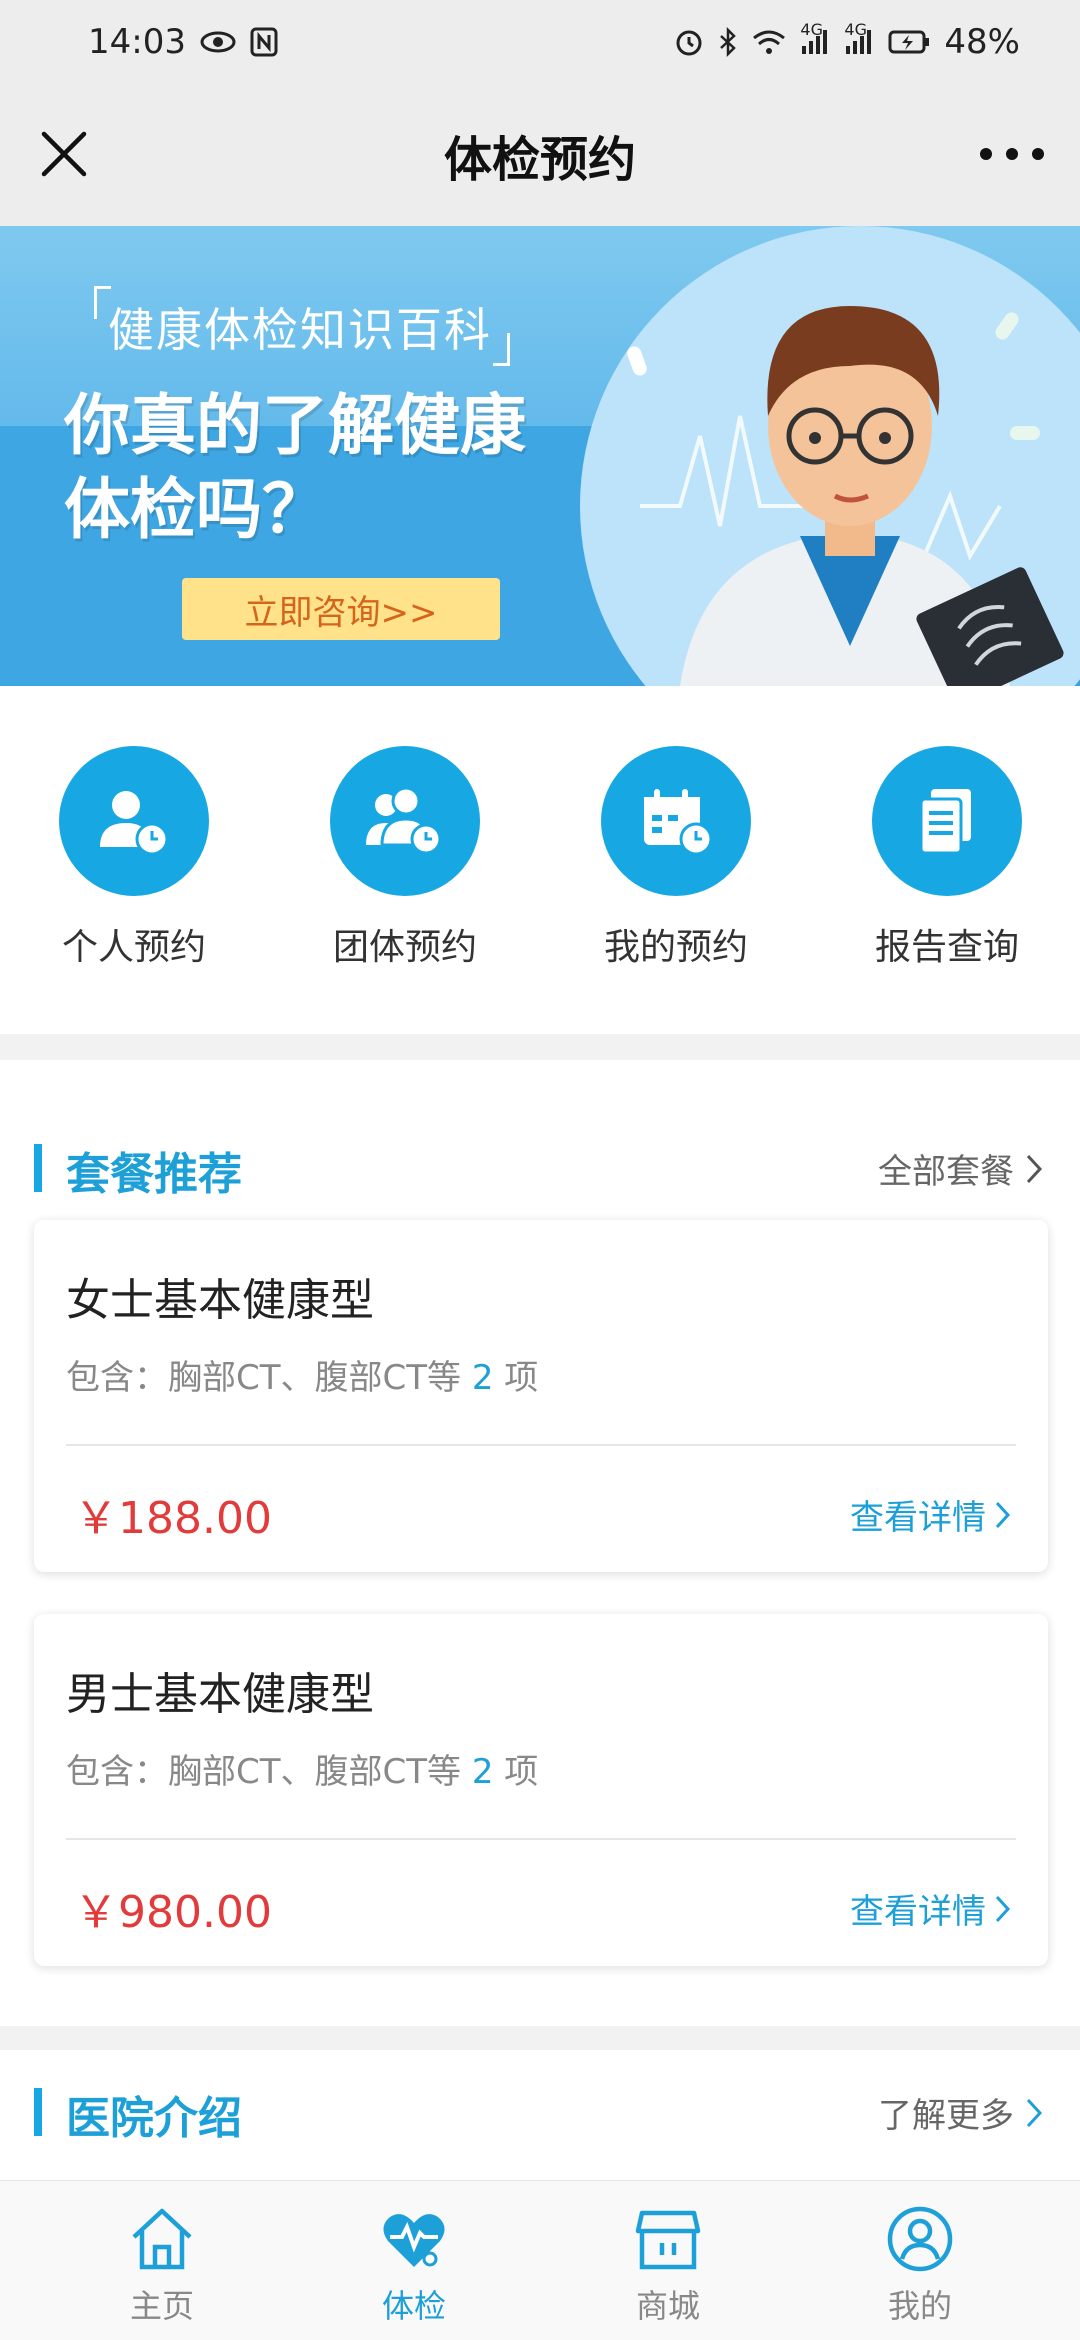  What do you see at coordinates (64, 154) in the screenshot?
I see `close-icon` at bounding box center [64, 154].